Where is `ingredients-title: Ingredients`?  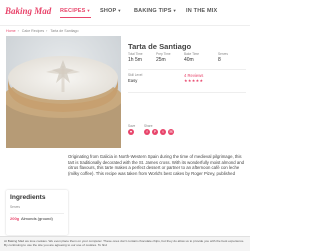 ingredients-title: Ingredients is located at coordinates (28, 197).